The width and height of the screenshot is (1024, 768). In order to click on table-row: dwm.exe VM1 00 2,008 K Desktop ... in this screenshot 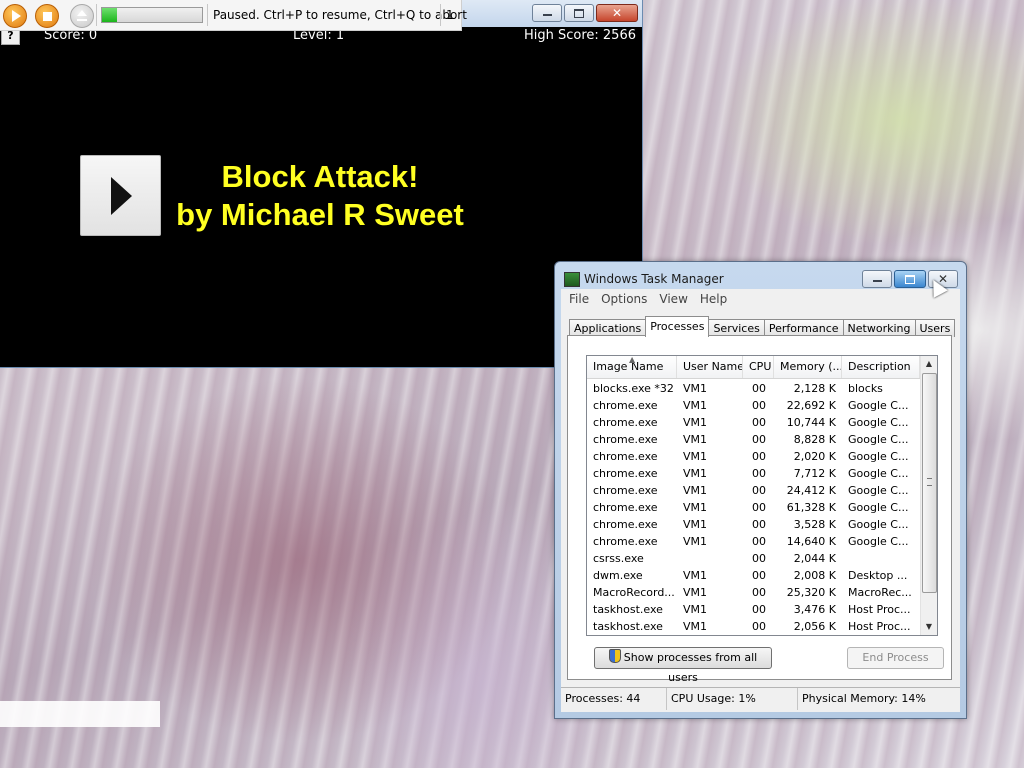, I will do `click(753, 575)`.